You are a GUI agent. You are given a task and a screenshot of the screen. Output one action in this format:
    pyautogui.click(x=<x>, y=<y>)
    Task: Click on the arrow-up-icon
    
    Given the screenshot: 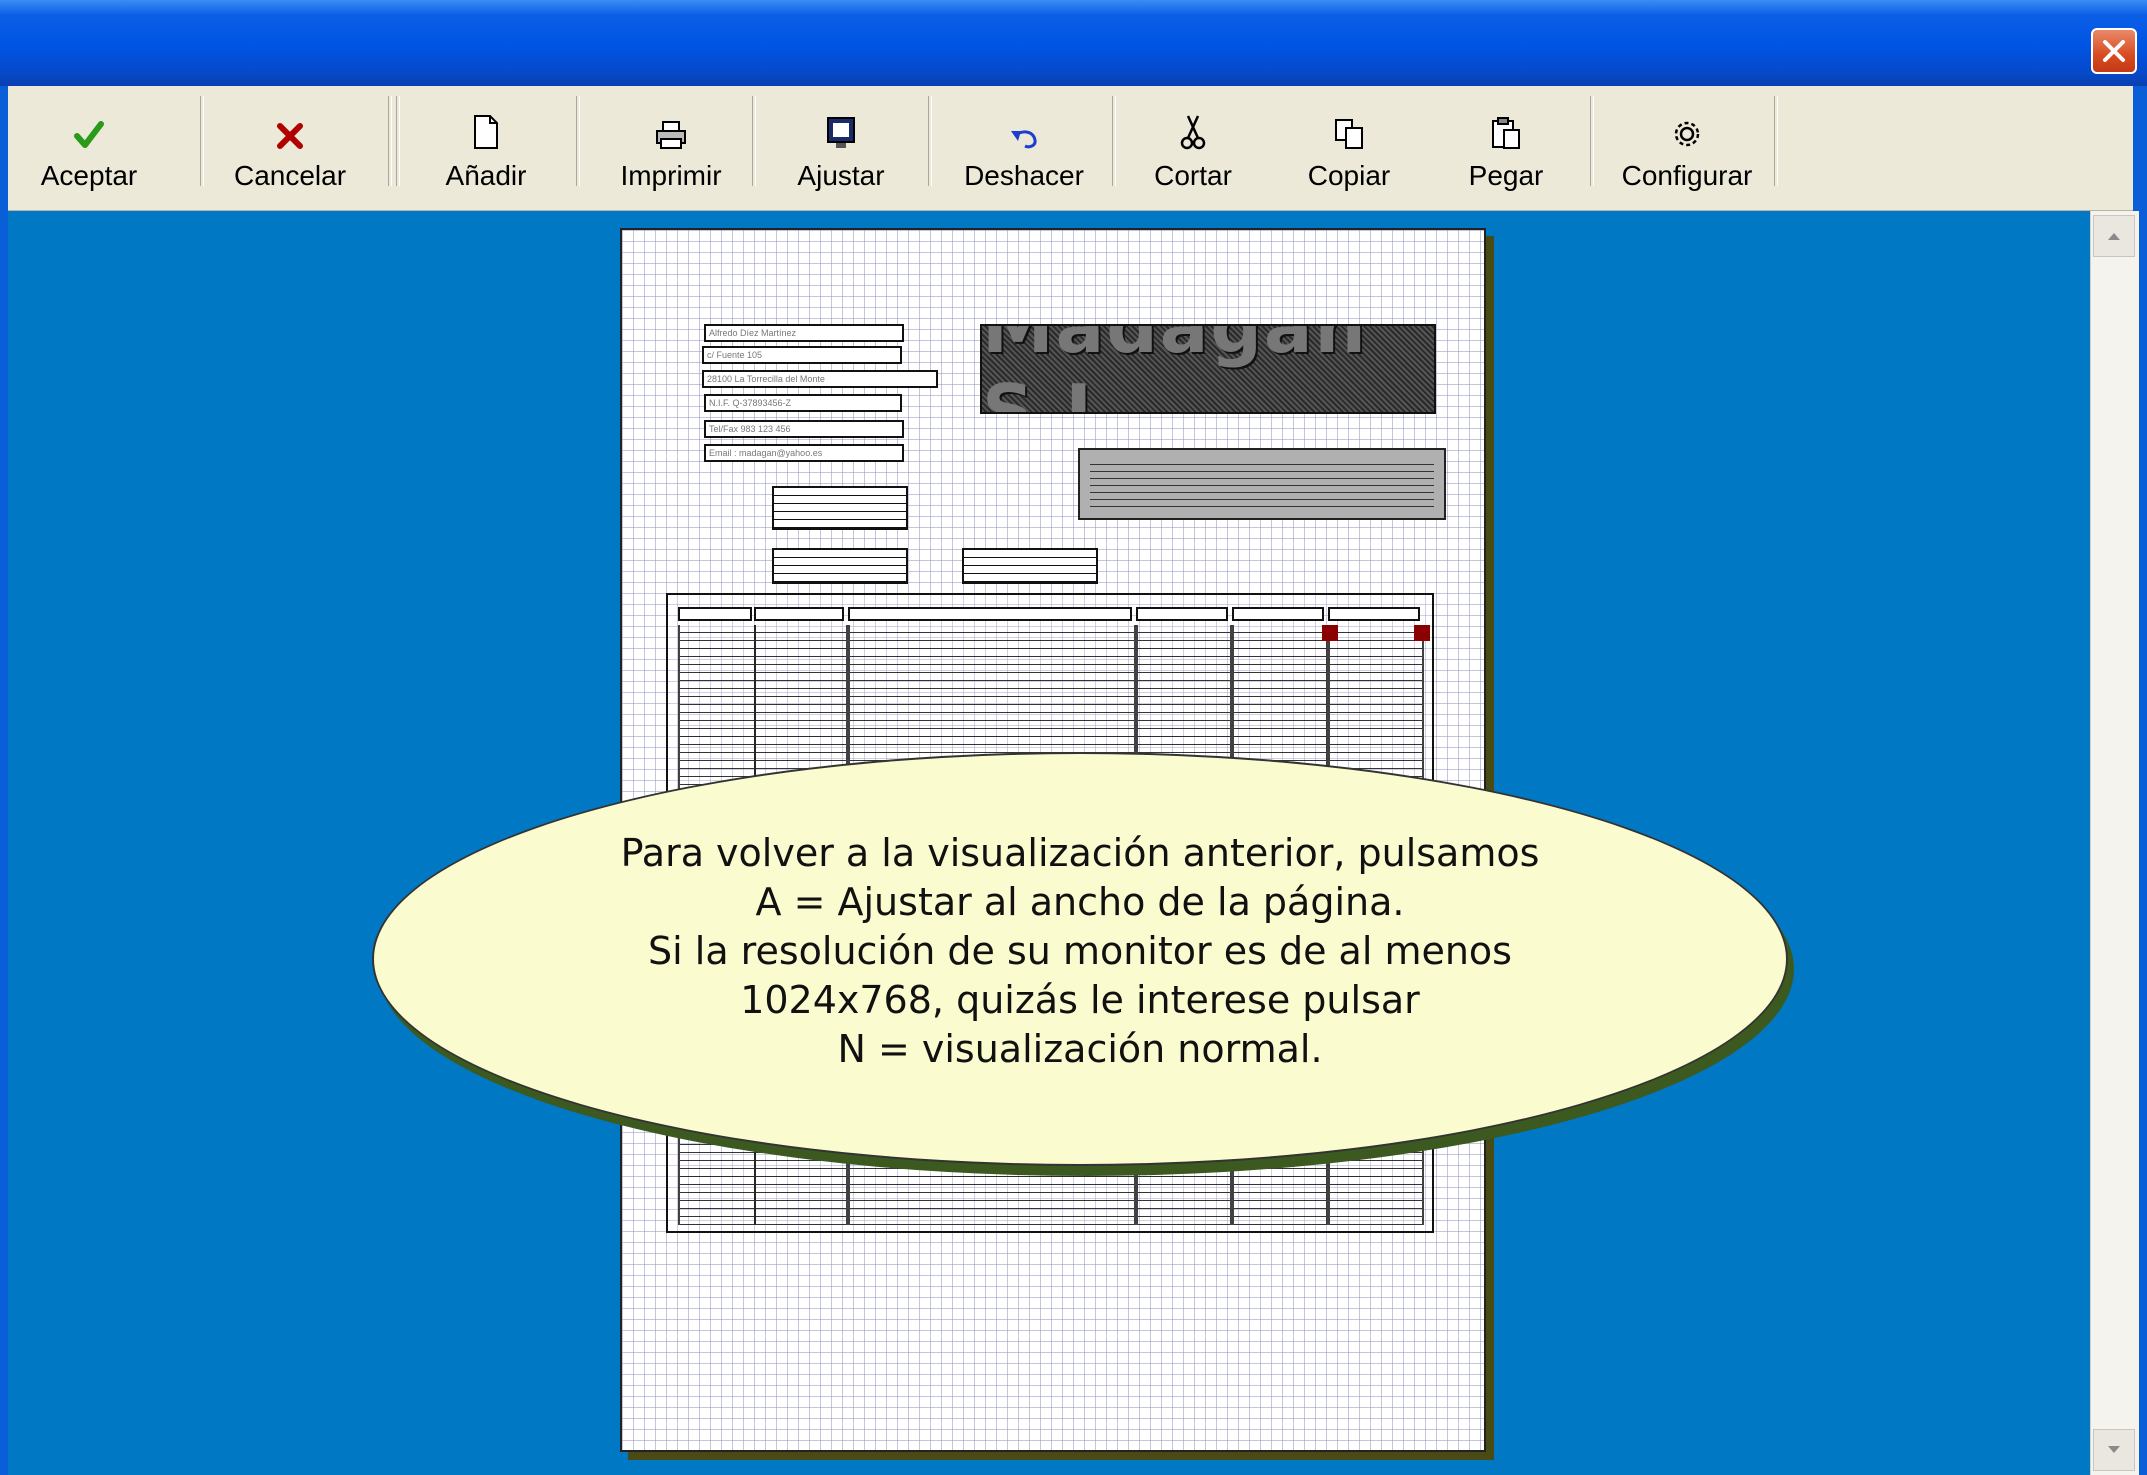 What is the action you would take?
    pyautogui.click(x=2114, y=236)
    